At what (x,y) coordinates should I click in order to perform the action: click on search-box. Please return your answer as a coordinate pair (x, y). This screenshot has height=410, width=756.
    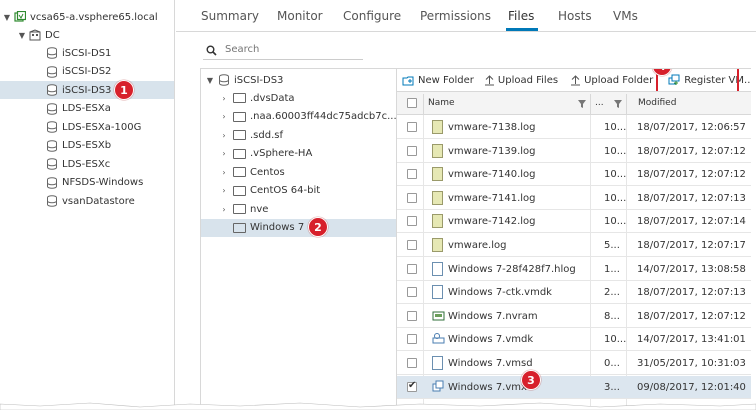
    Looking at the image, I should click on (283, 51).